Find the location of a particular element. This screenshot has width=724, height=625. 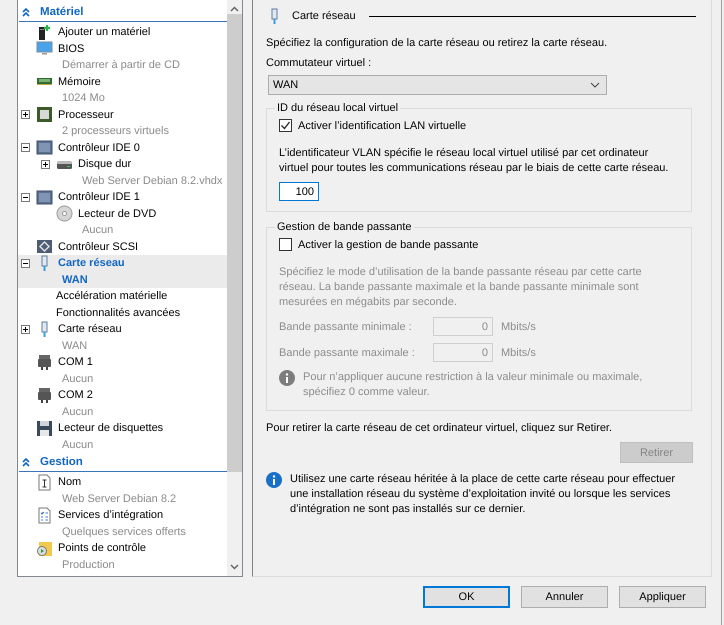

tree-item: Ajouter un matériel is located at coordinates (122, 32).